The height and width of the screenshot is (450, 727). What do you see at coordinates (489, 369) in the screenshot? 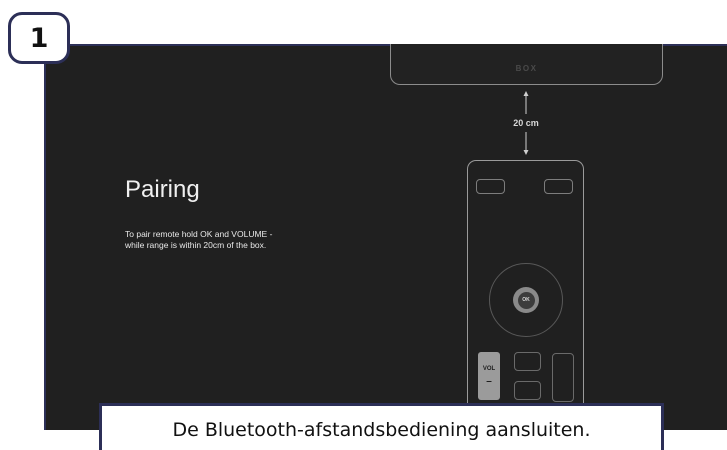
I see `vol-label: VOL` at bounding box center [489, 369].